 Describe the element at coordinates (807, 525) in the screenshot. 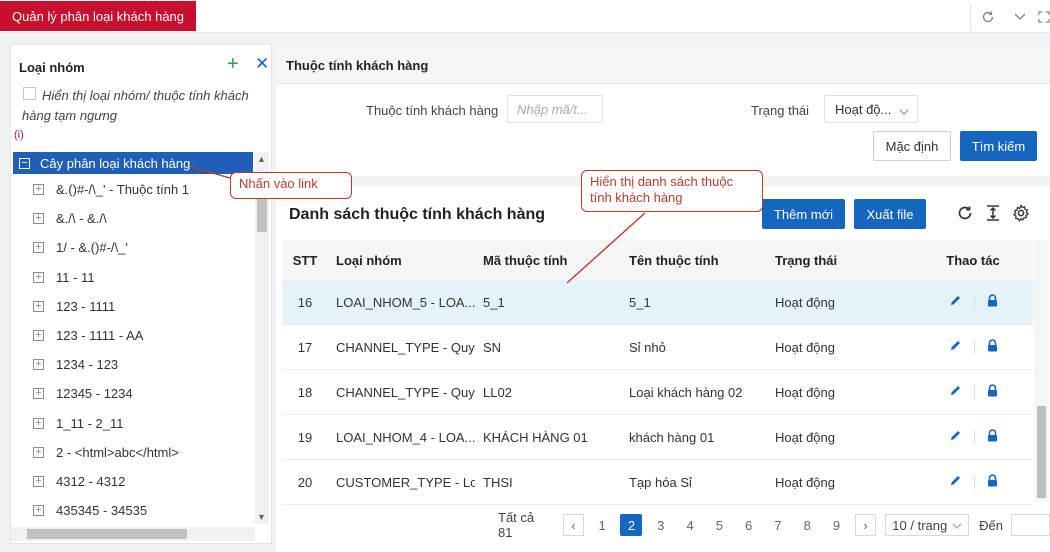

I see `page-number: 8` at that location.